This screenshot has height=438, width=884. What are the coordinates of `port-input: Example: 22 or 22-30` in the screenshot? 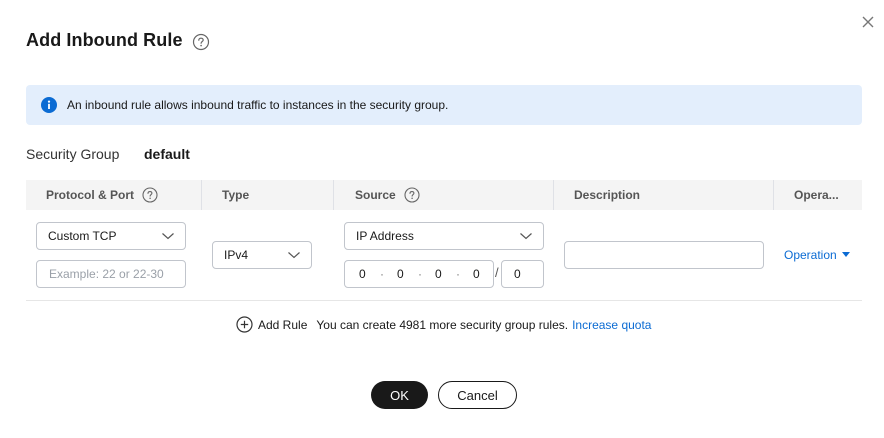 It's located at (111, 274).